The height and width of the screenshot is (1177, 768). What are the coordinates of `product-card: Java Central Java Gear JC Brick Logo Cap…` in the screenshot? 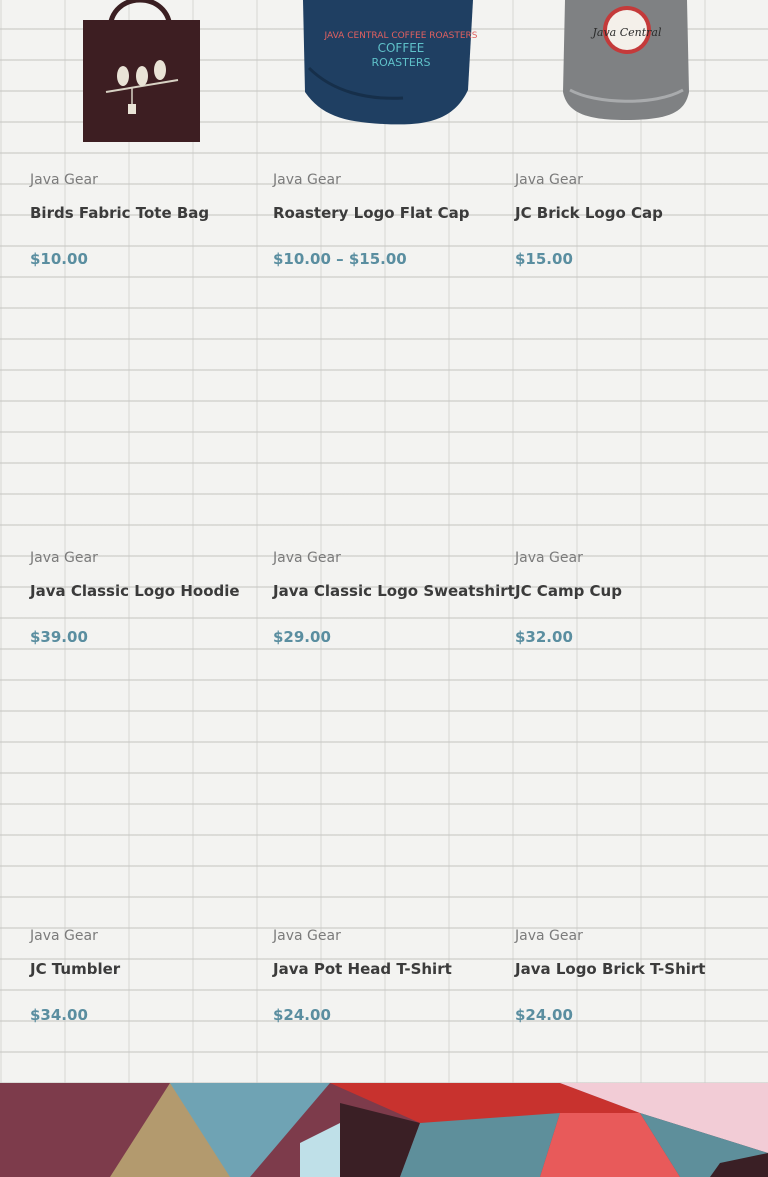 It's located at (630, 185).